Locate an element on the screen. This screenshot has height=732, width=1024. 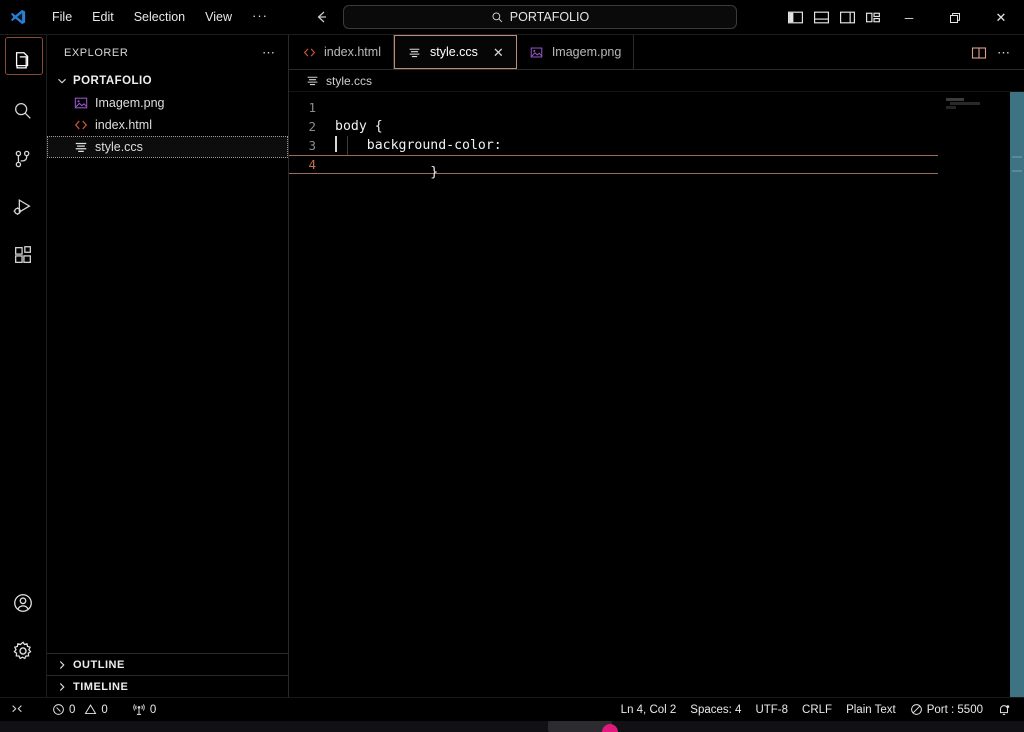
code-line-1: 1 is located at coordinates (656, 107).